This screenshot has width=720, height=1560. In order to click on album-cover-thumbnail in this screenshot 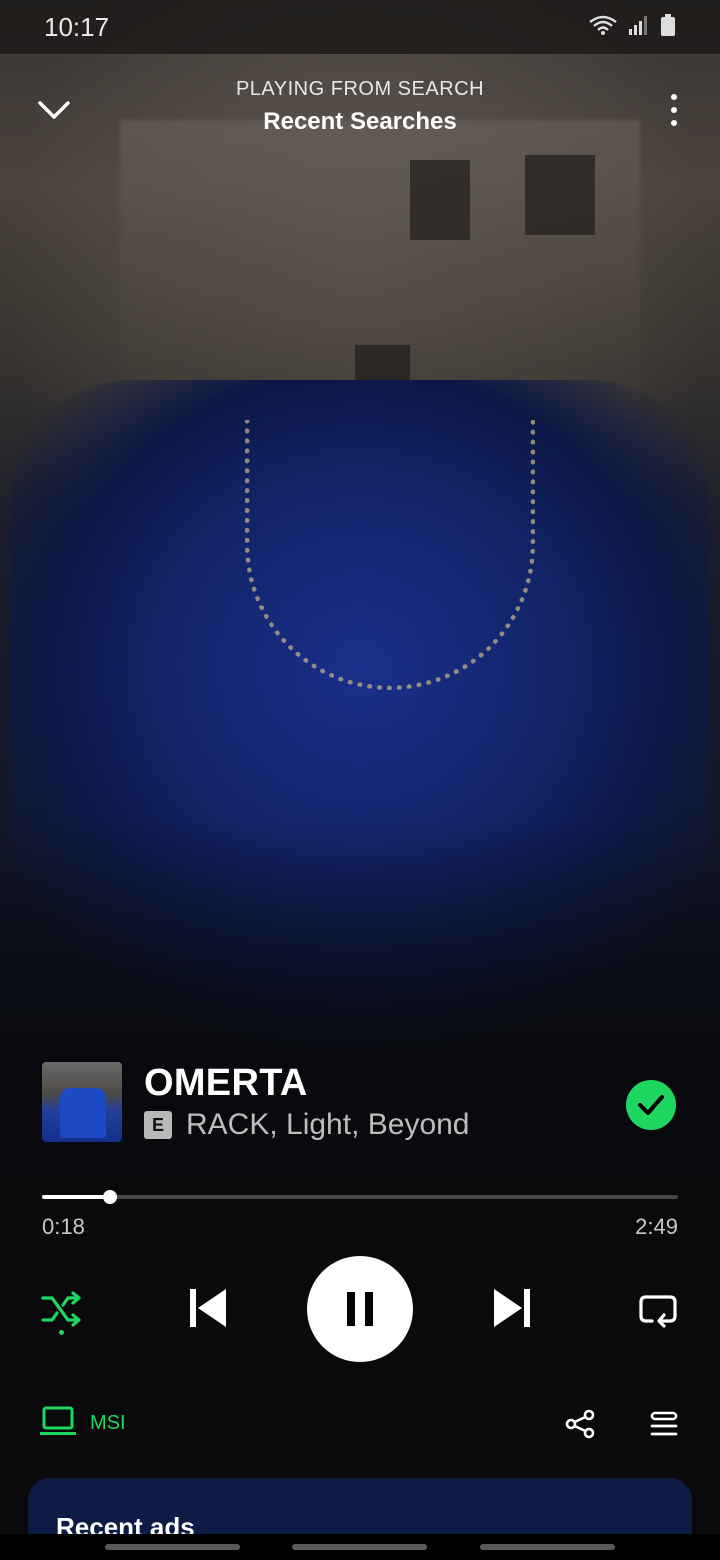, I will do `click(82, 1102)`.